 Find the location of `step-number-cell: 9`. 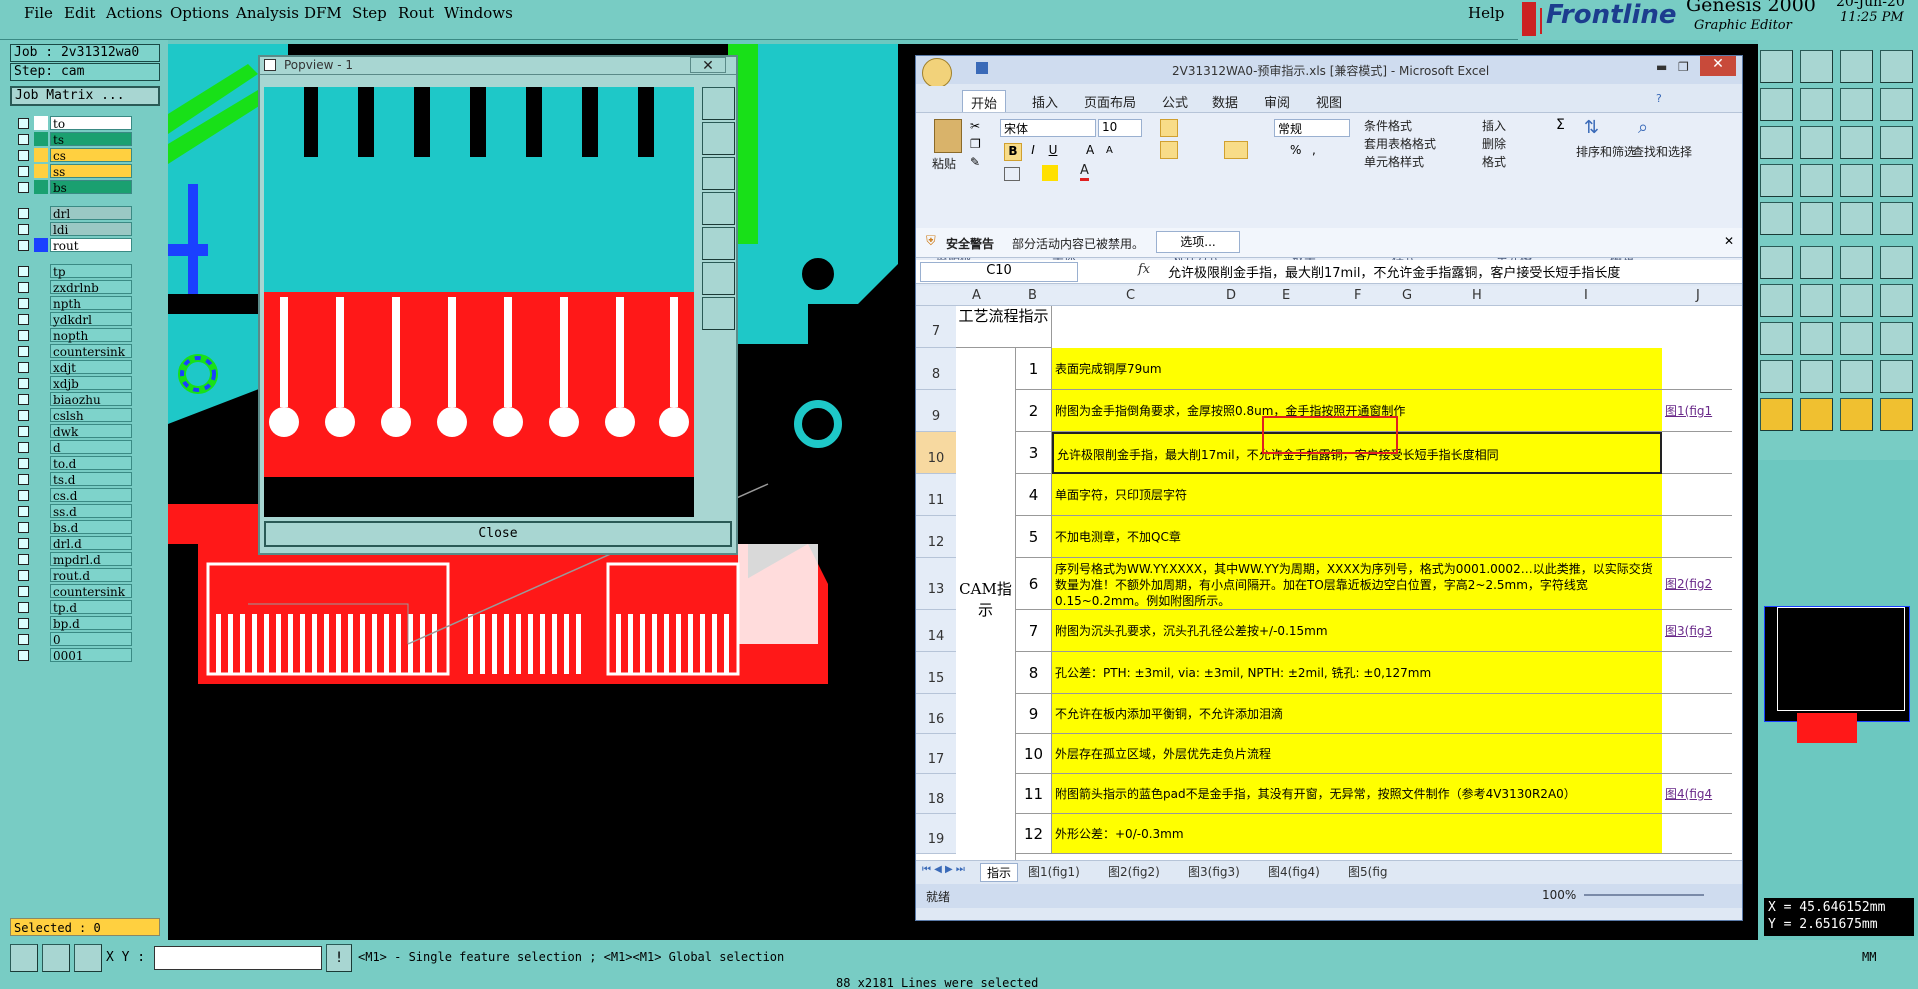

step-number-cell: 9 is located at coordinates (1034, 714).